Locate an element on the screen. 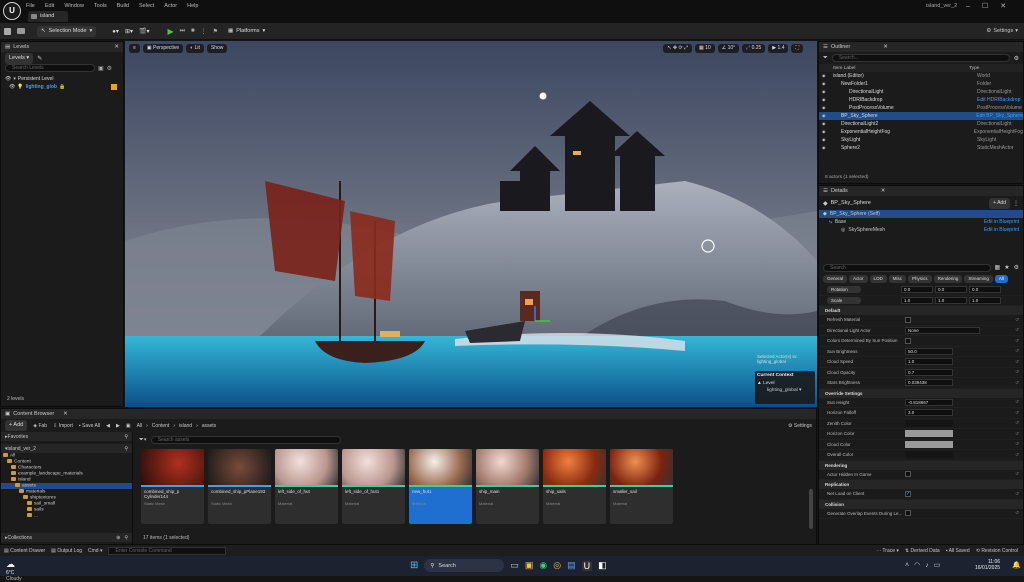 Image resolution: width=1024 pixels, height=582 pixels. play-icon: ▶ is located at coordinates (170, 31).